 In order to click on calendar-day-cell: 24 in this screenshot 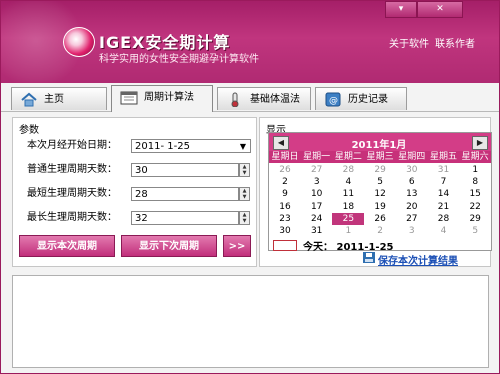, I will do `click(317, 219)`.